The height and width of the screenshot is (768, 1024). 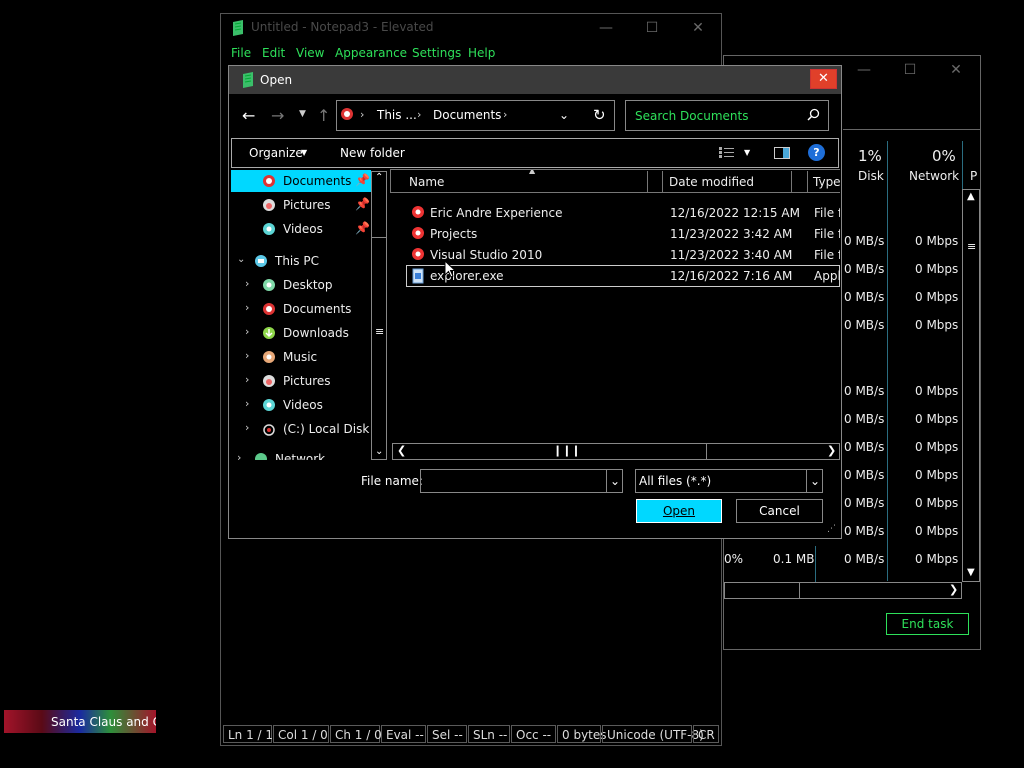 I want to click on nav-quick-documents: Documents, so click(x=317, y=181).